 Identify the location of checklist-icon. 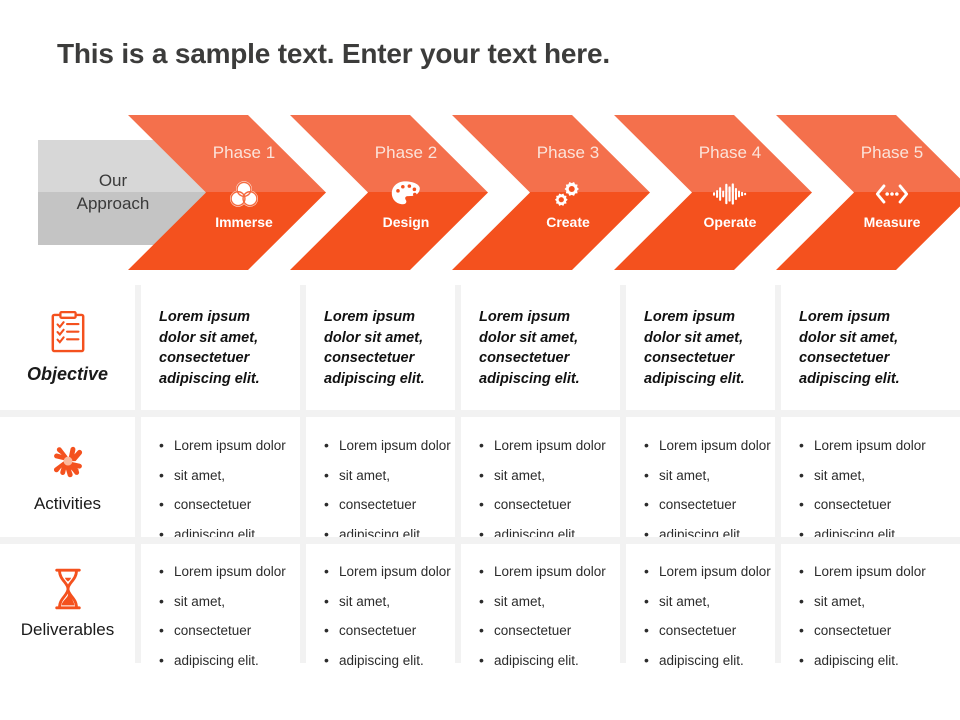
(68, 333).